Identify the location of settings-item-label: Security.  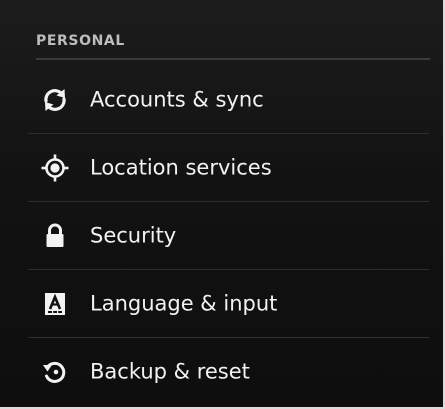
(133, 235).